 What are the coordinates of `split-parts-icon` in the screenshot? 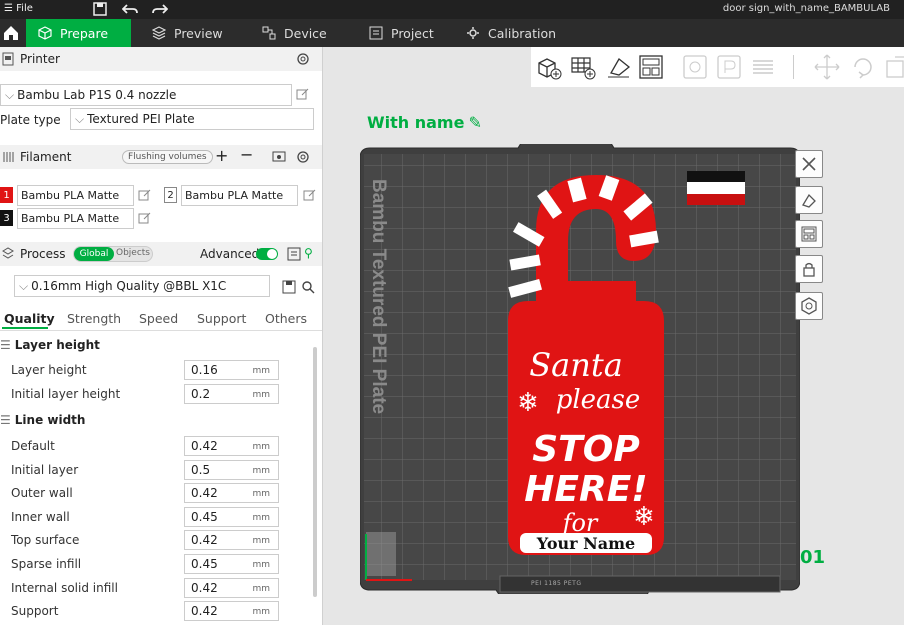 It's located at (729, 67).